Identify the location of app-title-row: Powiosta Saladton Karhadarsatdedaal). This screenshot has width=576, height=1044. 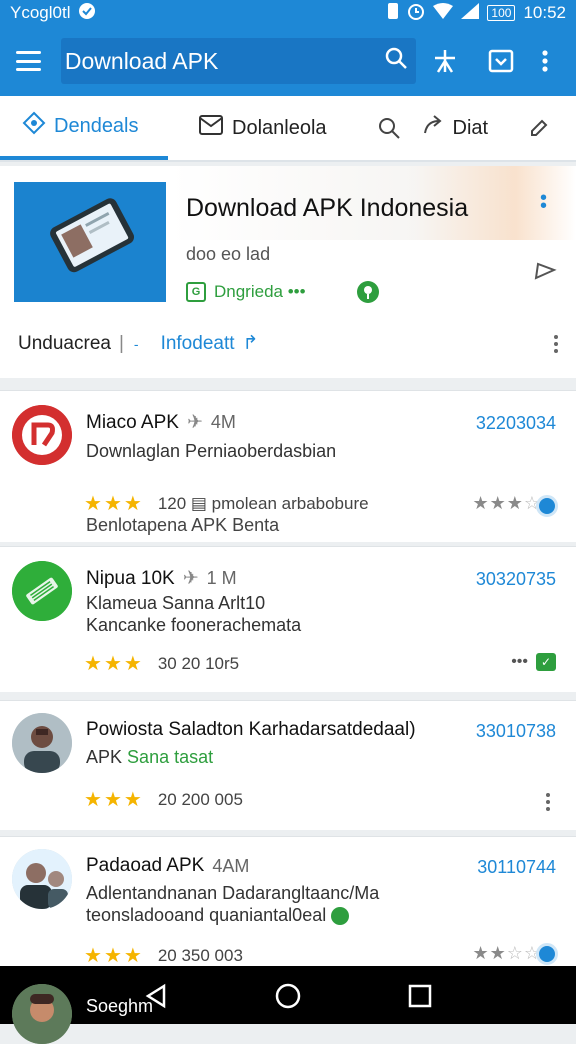
(251, 730).